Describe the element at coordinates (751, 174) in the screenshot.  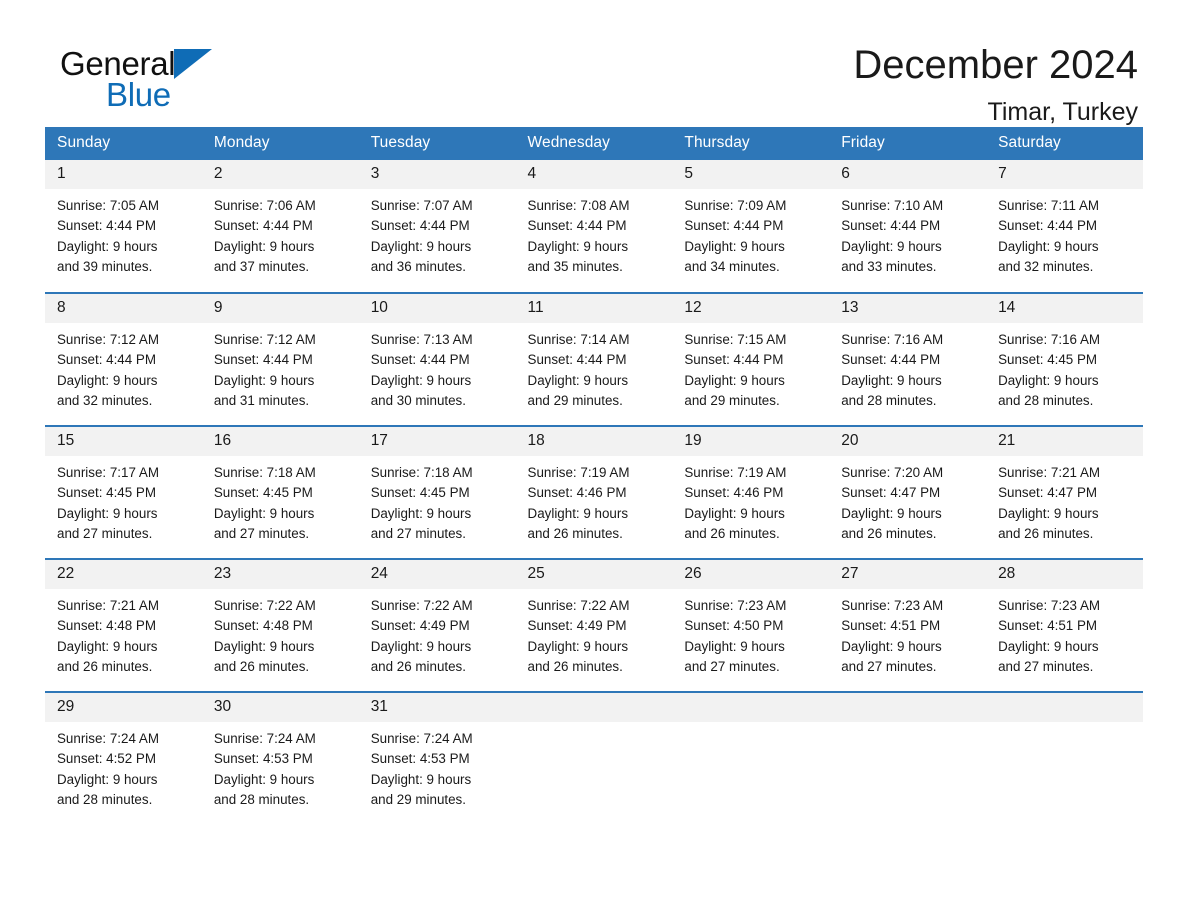
I see `day-number: 5` at that location.